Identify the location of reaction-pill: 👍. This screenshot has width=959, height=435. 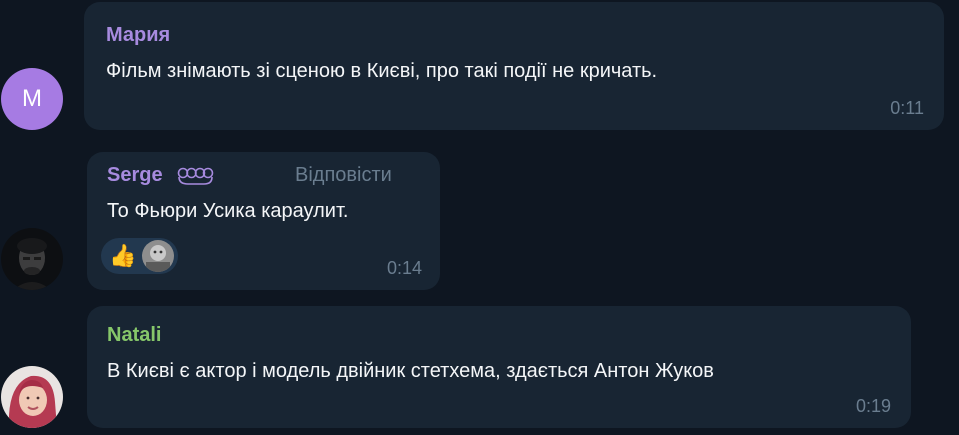
(140, 256).